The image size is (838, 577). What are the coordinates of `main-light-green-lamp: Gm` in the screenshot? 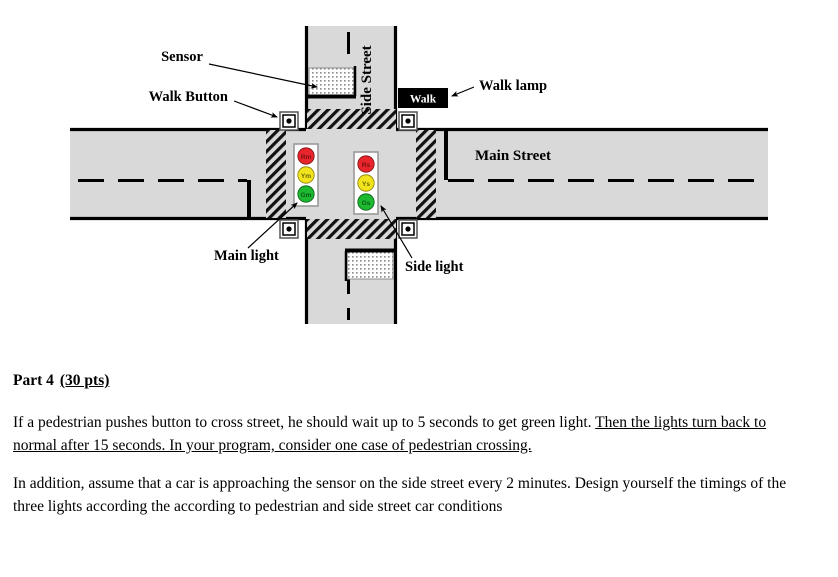 It's located at (306, 194).